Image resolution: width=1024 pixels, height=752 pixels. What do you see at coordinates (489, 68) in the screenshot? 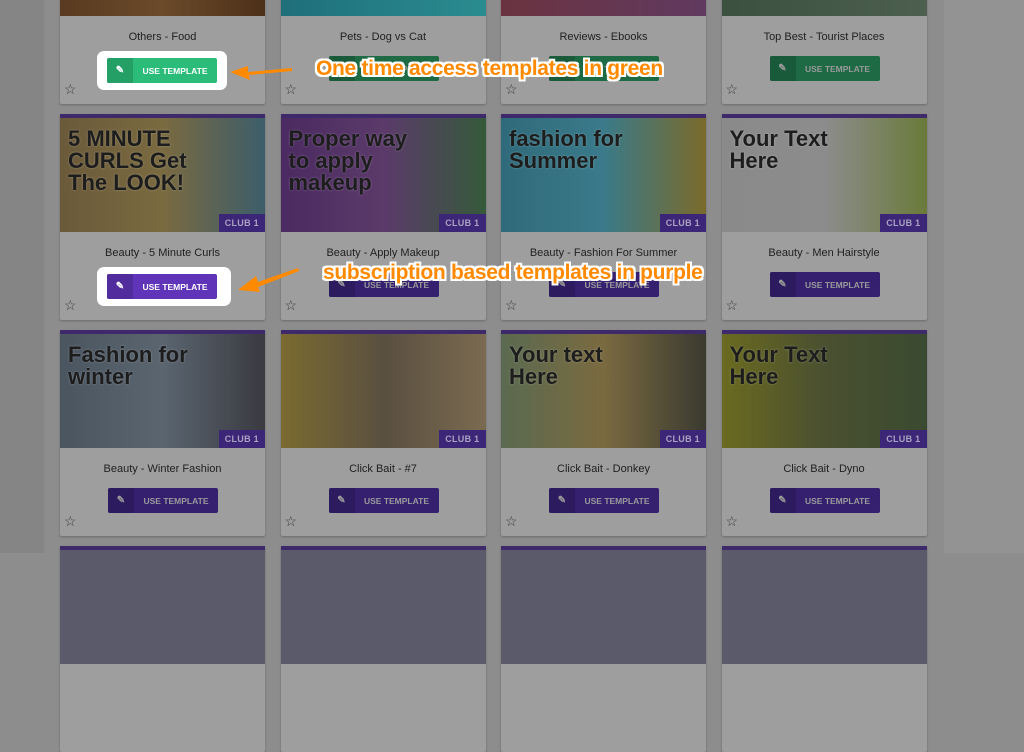
I see `annotation-one-time: One time access templates in green` at bounding box center [489, 68].